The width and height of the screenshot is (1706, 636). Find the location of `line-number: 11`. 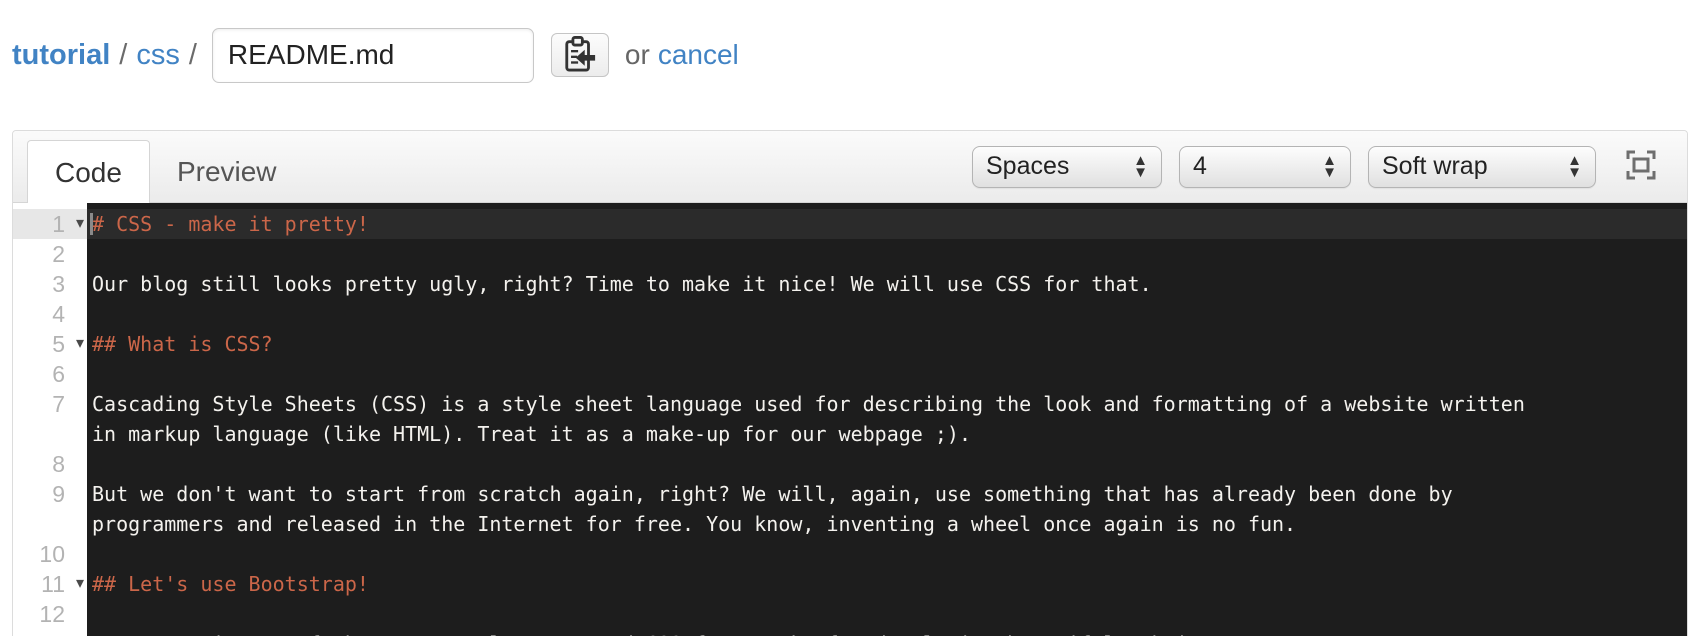

line-number: 11 is located at coordinates (53, 584).